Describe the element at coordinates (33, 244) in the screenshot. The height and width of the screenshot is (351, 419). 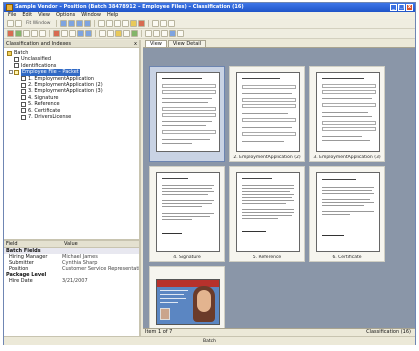
I see `field-column-header: Field` at that location.